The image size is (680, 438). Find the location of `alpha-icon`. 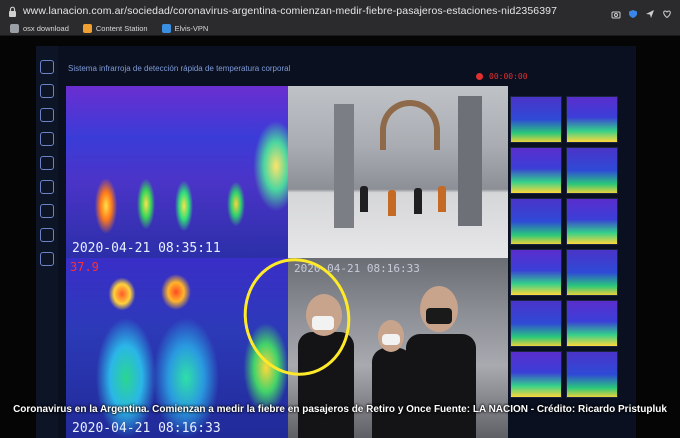

alpha-icon is located at coordinates (47, 211).